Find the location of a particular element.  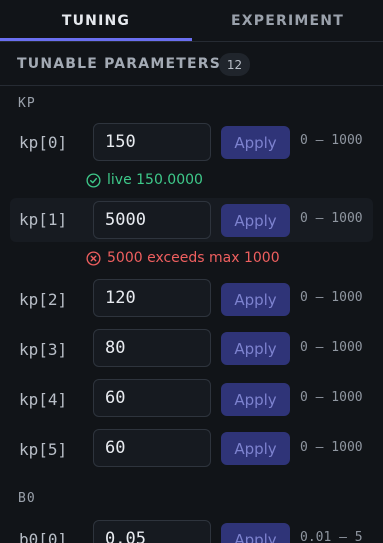

section-header: TUNABLE PARAMETERS is located at coordinates (191, 64).